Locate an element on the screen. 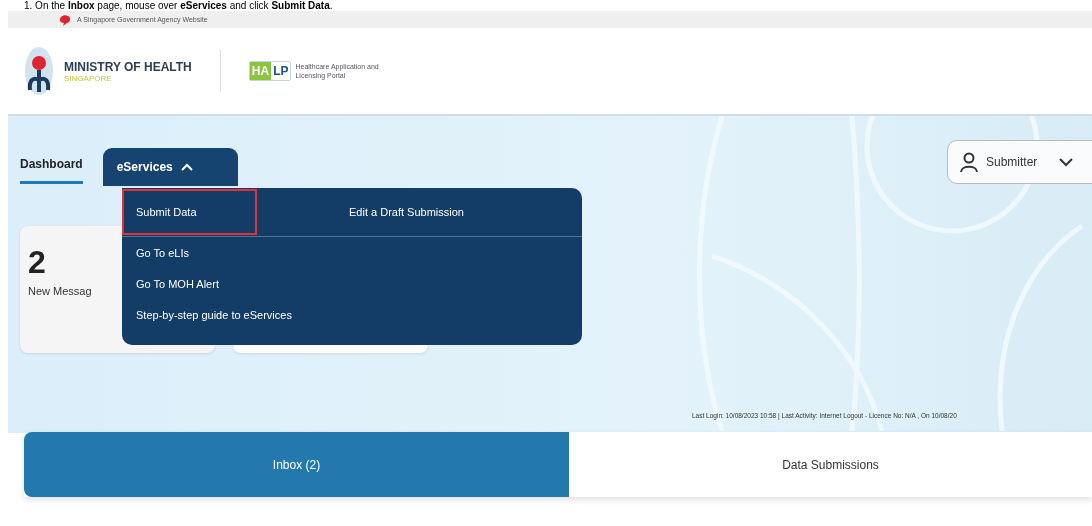 This screenshot has width=1092, height=526. lion-head-icon is located at coordinates (65, 19).